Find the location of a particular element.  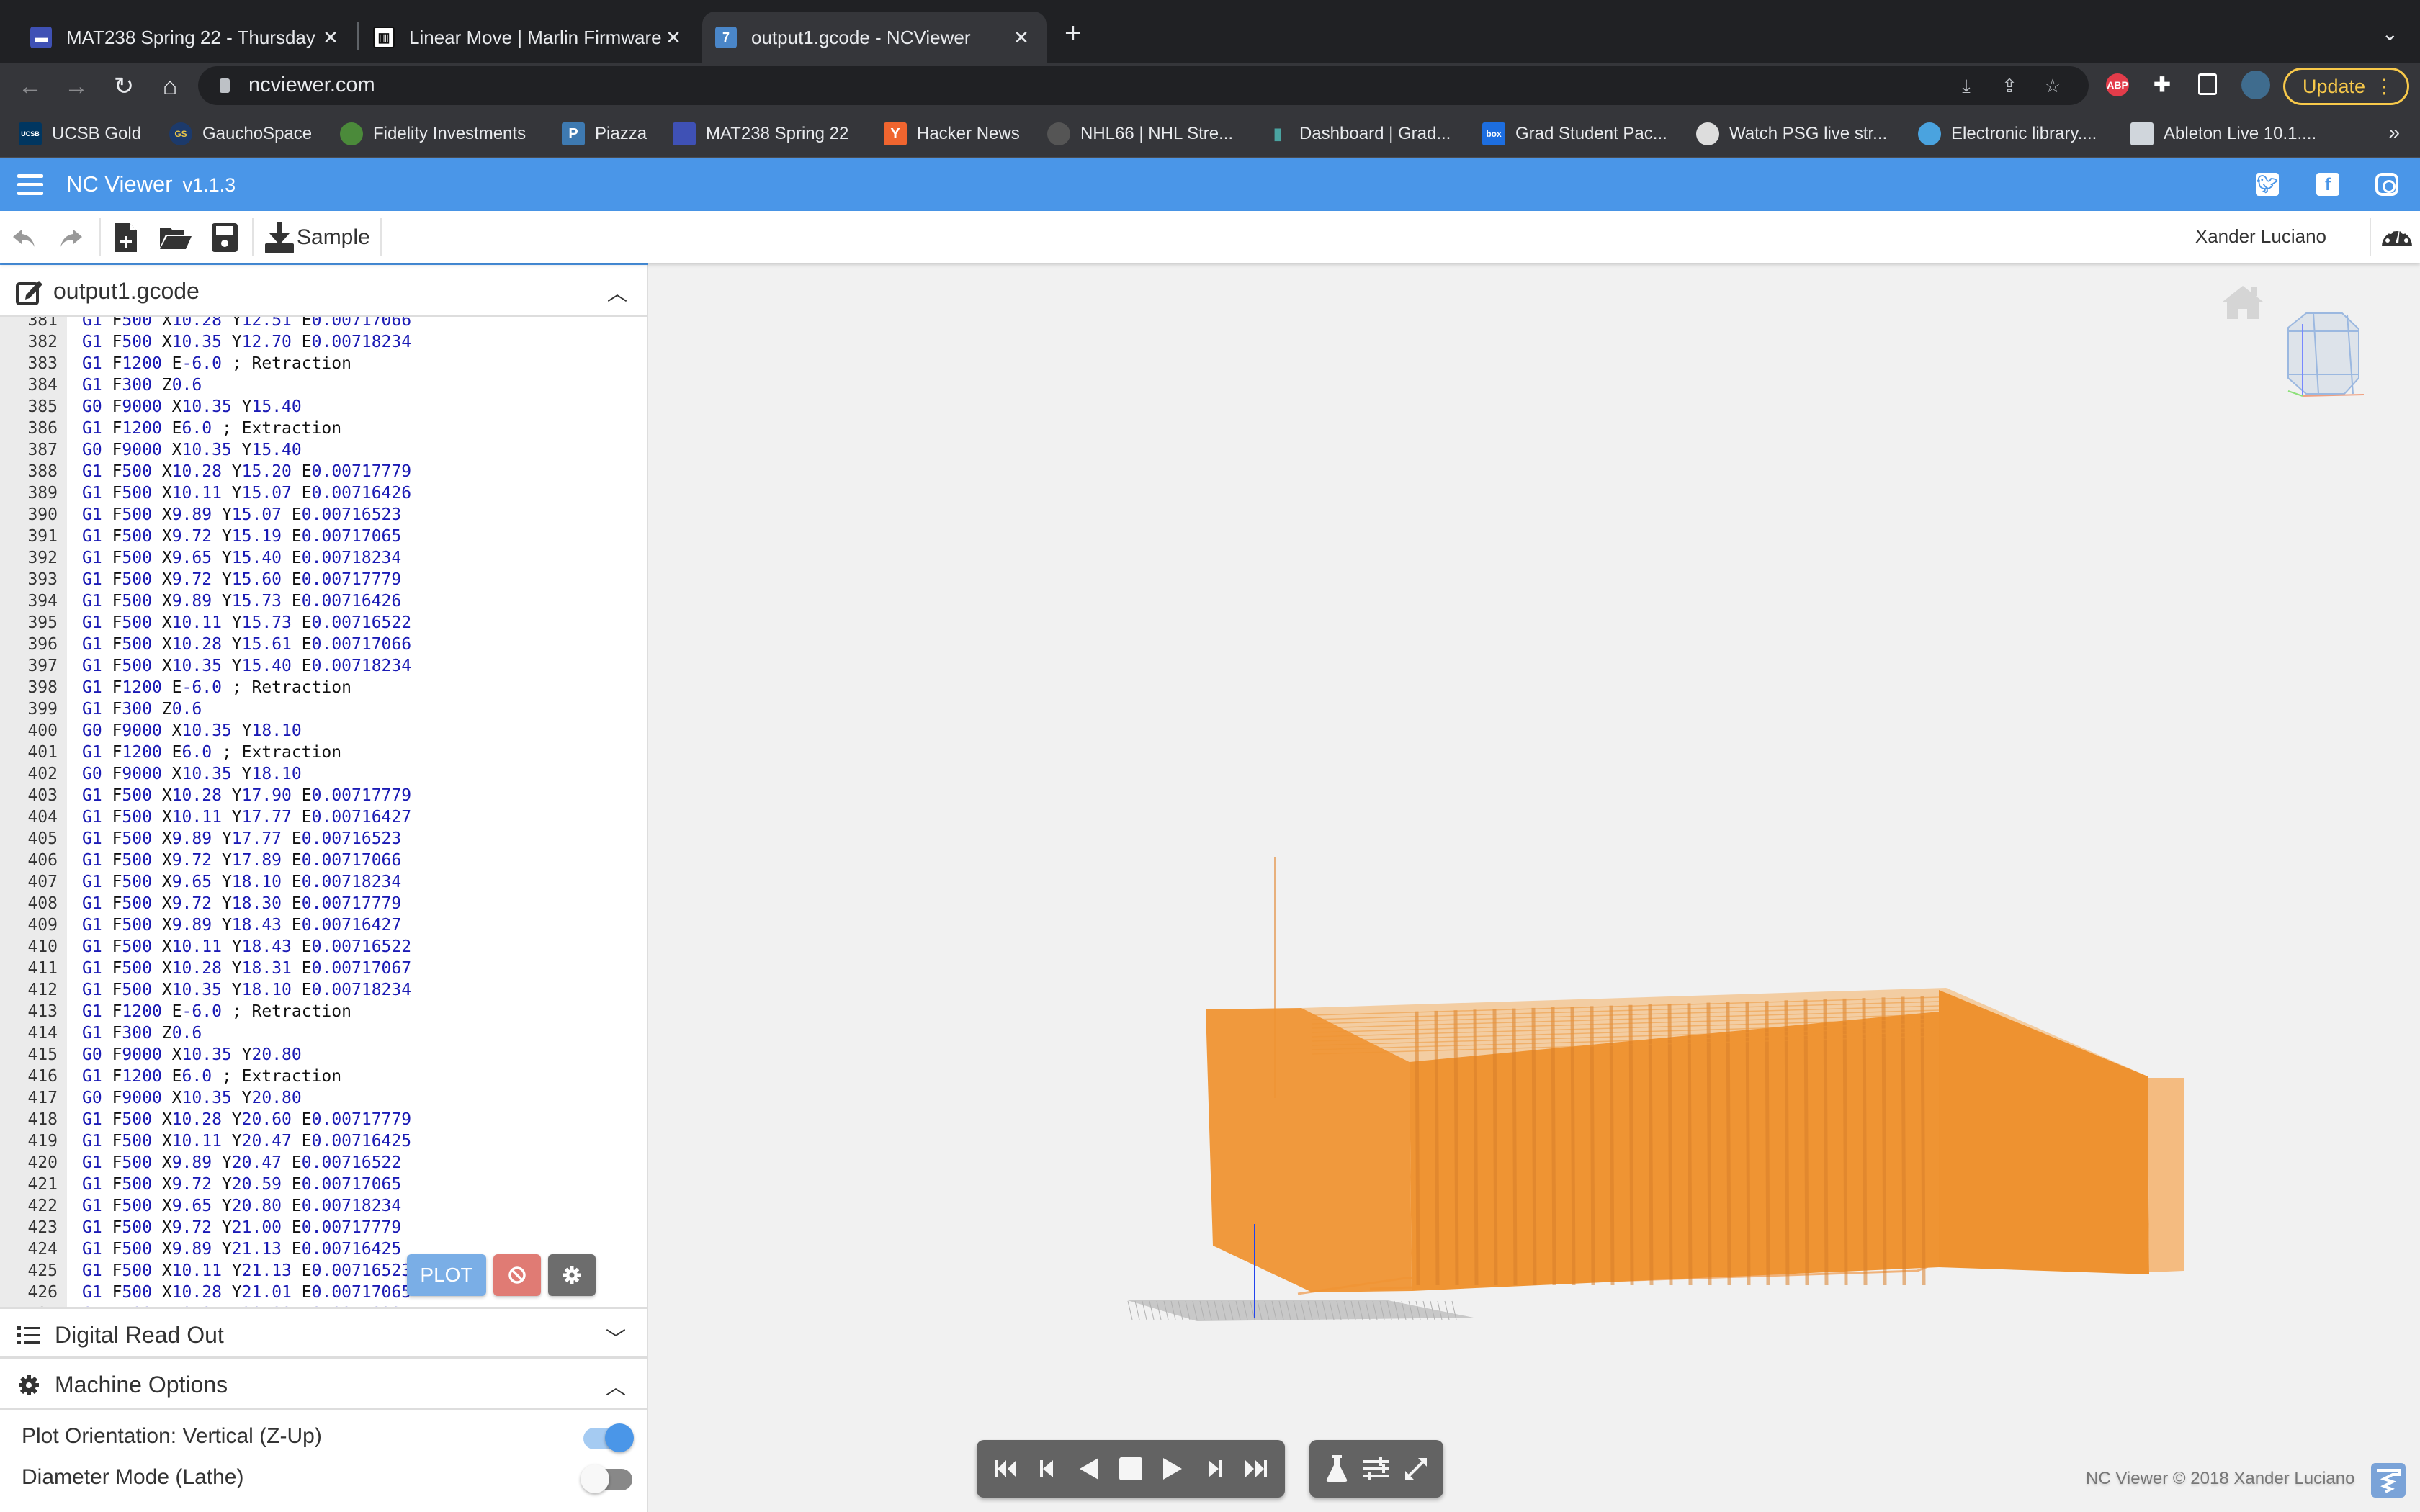

bookmark-star-icon: ☆ is located at coordinates (2052, 85).